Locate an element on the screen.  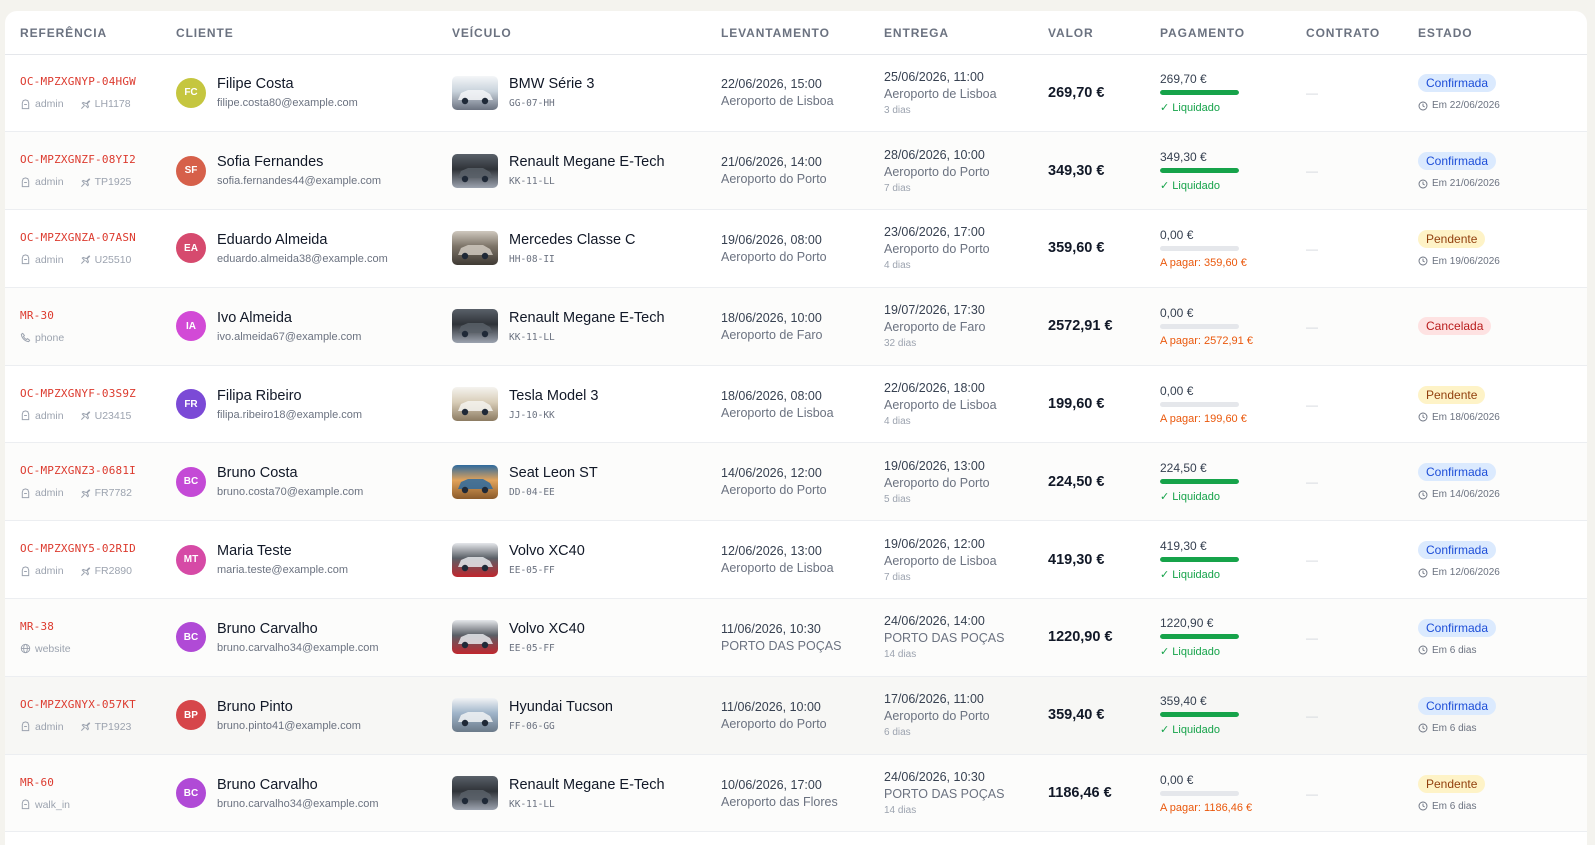
vehicle-cell: Renault Megane E-Tech KK-11-LL is located at coordinates (586, 793).